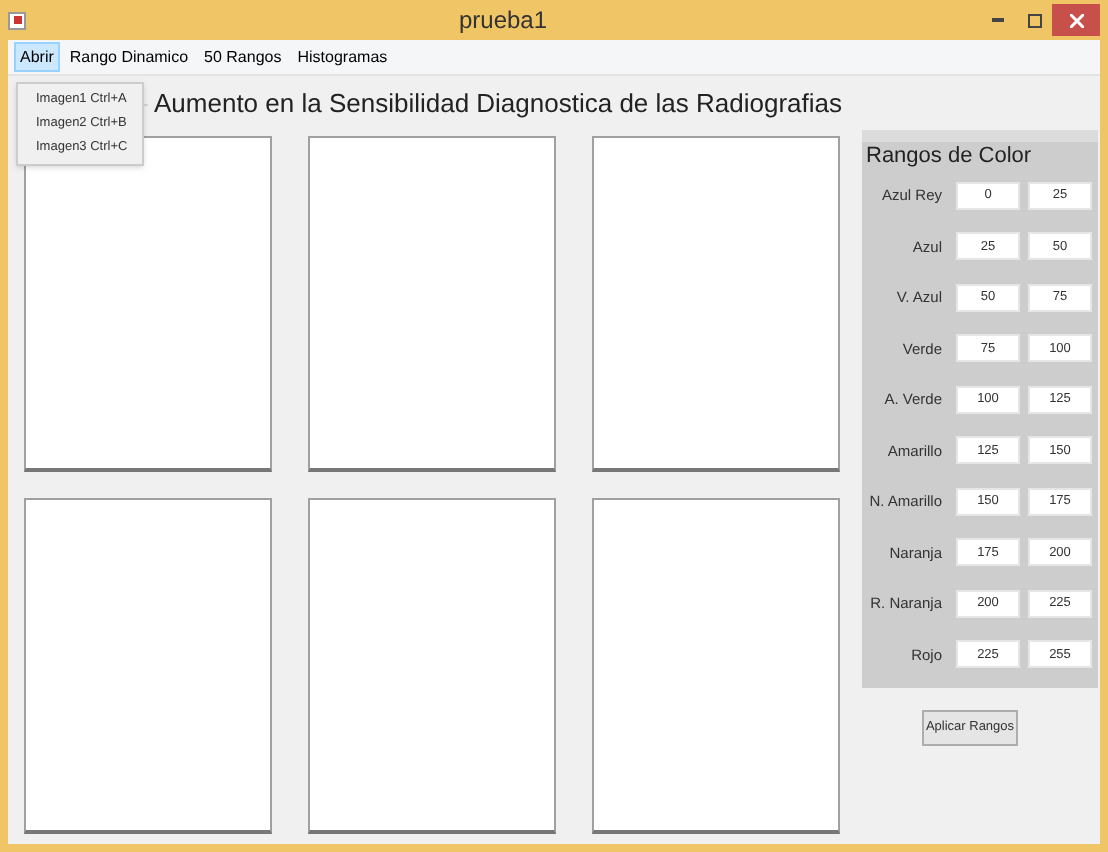  What do you see at coordinates (503, 21) in the screenshot?
I see `window-title: prueba1` at bounding box center [503, 21].